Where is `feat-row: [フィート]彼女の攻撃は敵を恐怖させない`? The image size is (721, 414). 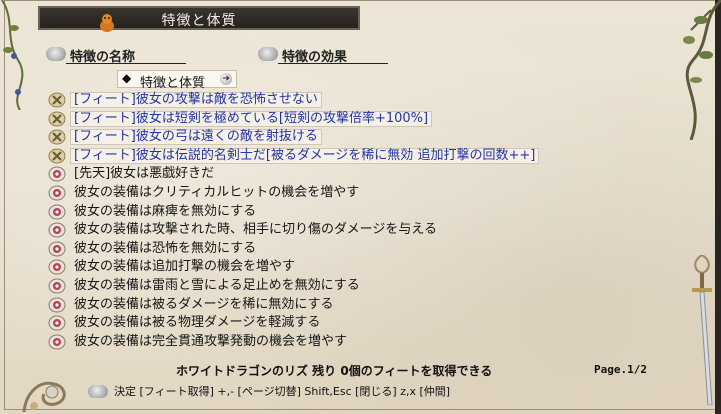
feat-row: [フィート]彼女の攻撃は敵を恐怖させない is located at coordinates (348, 100).